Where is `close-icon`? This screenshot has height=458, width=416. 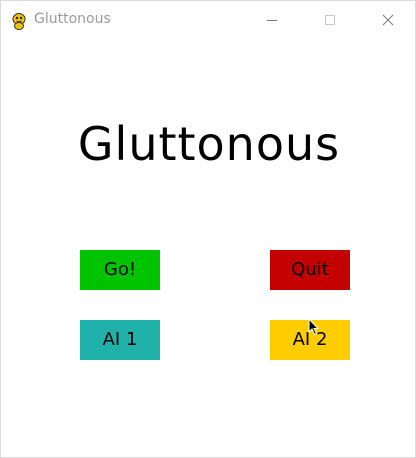 close-icon is located at coordinates (388, 20).